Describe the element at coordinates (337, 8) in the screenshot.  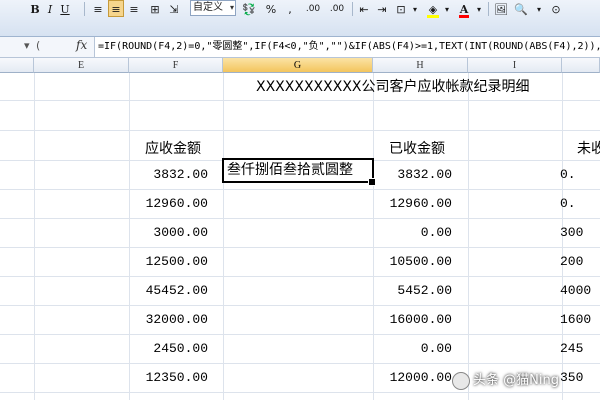
I see `decrease-decimal-button: .00` at that location.